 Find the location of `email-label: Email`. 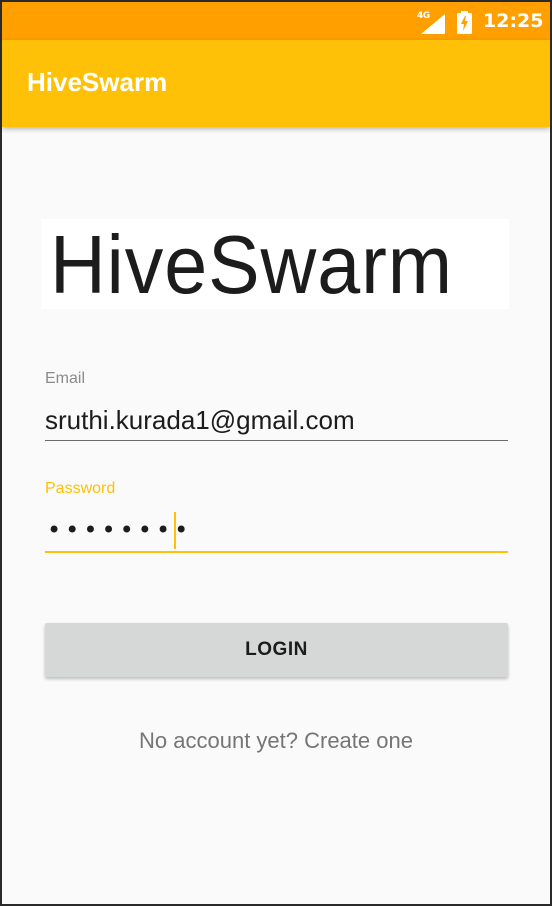

email-label: Email is located at coordinates (65, 378).